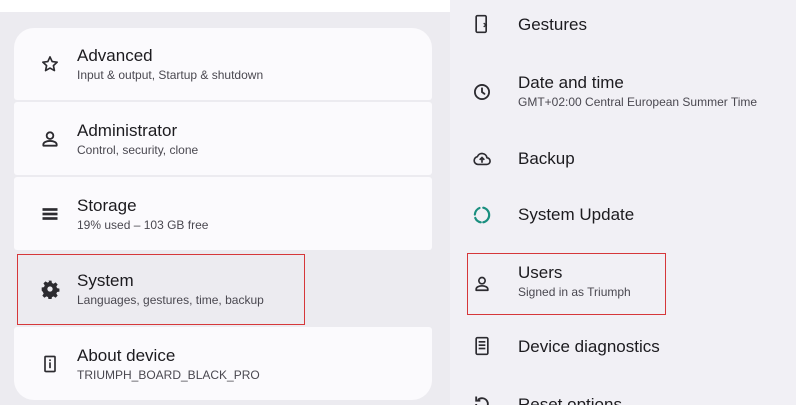 The image size is (796, 405). I want to click on settings-item-title: Storage, so click(107, 205).